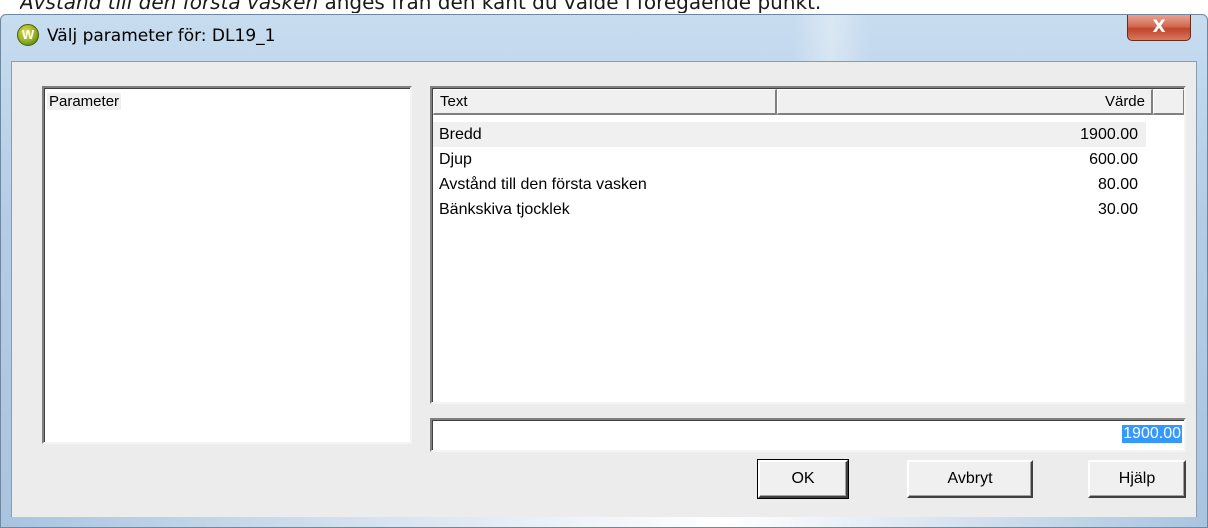 The width and height of the screenshot is (1208, 528). Describe the element at coordinates (161, 36) in the screenshot. I see `window-title: Välj parameter för: DL19_1` at that location.